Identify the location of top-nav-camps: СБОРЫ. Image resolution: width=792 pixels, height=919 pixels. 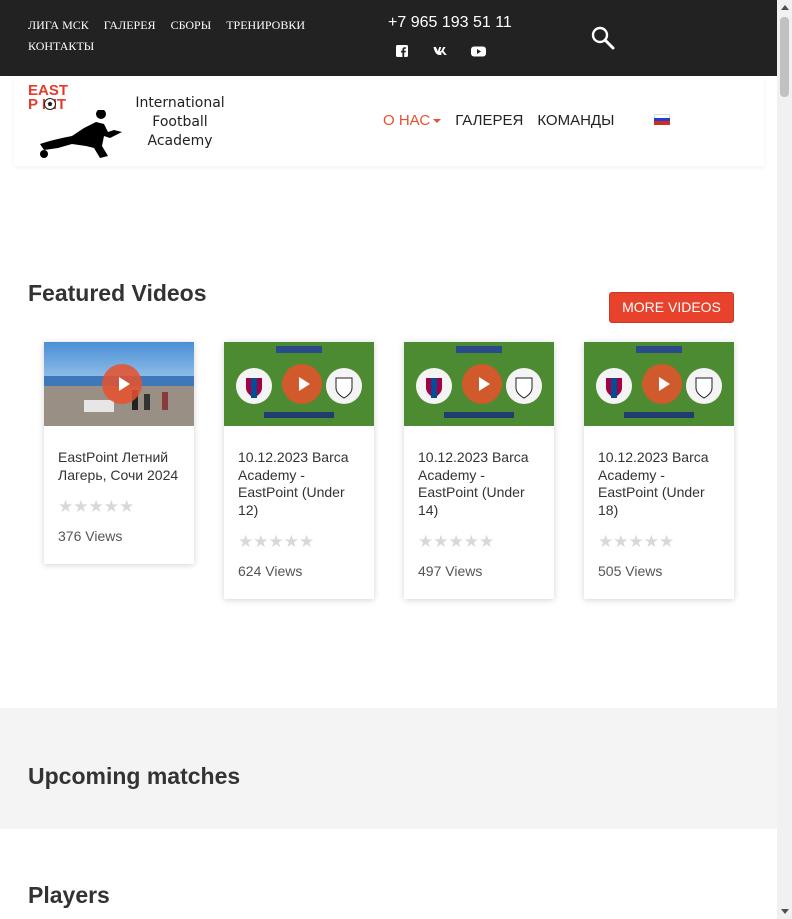
(191, 25).